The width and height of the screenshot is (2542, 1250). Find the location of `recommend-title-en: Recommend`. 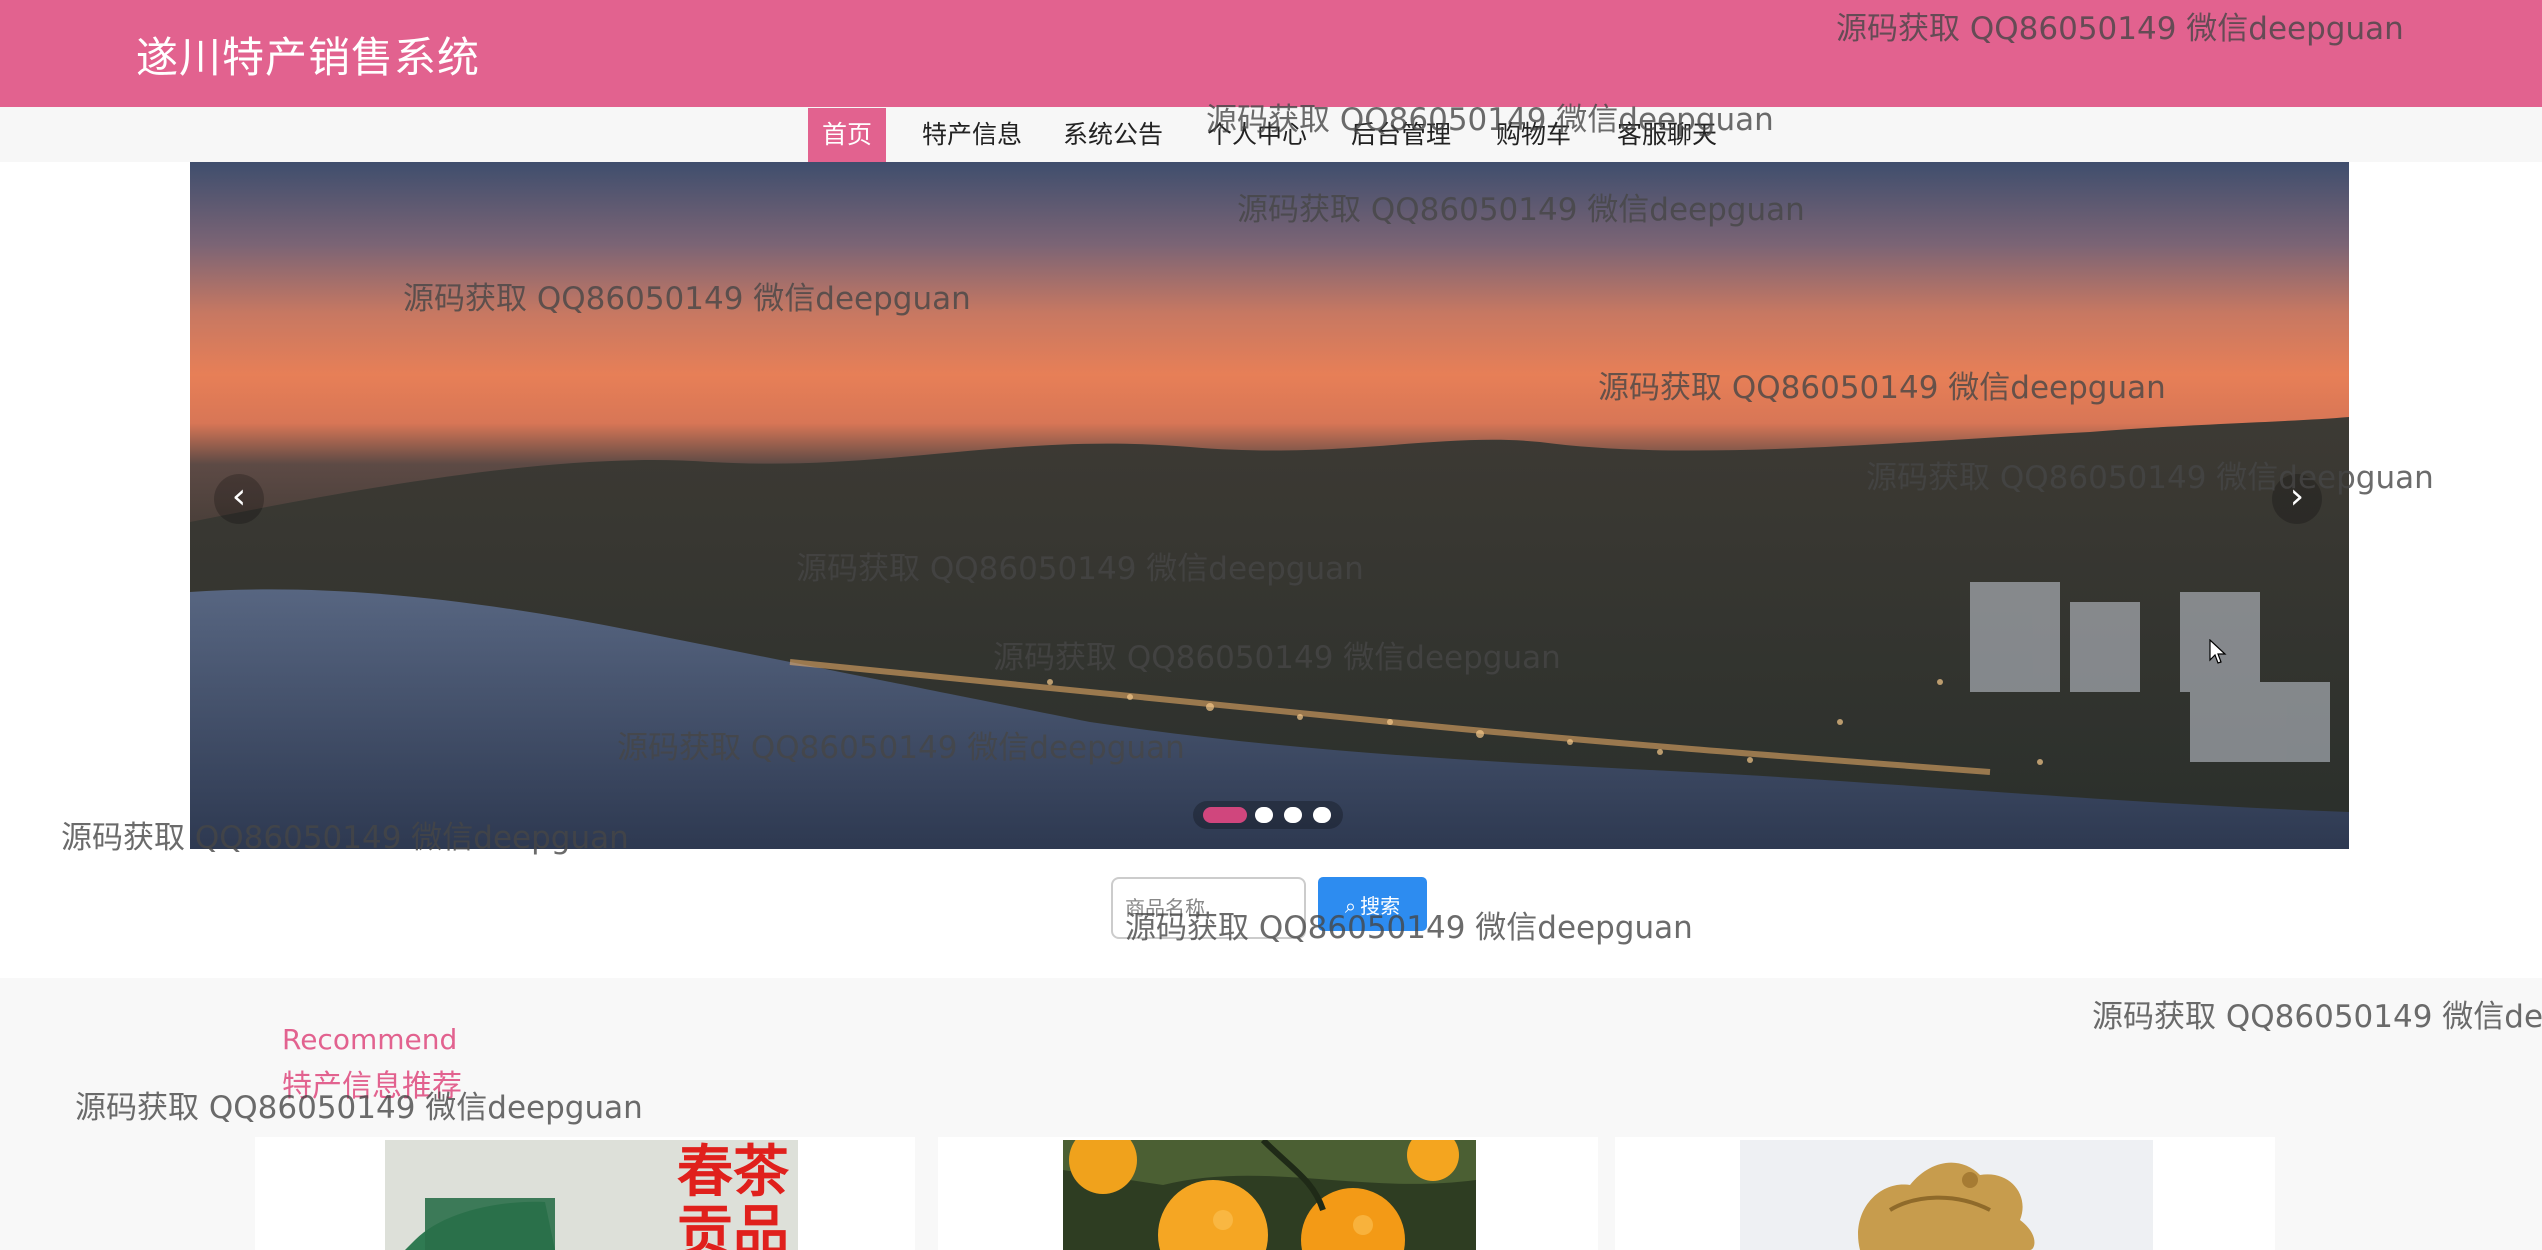

recommend-title-en: Recommend is located at coordinates (370, 1039).